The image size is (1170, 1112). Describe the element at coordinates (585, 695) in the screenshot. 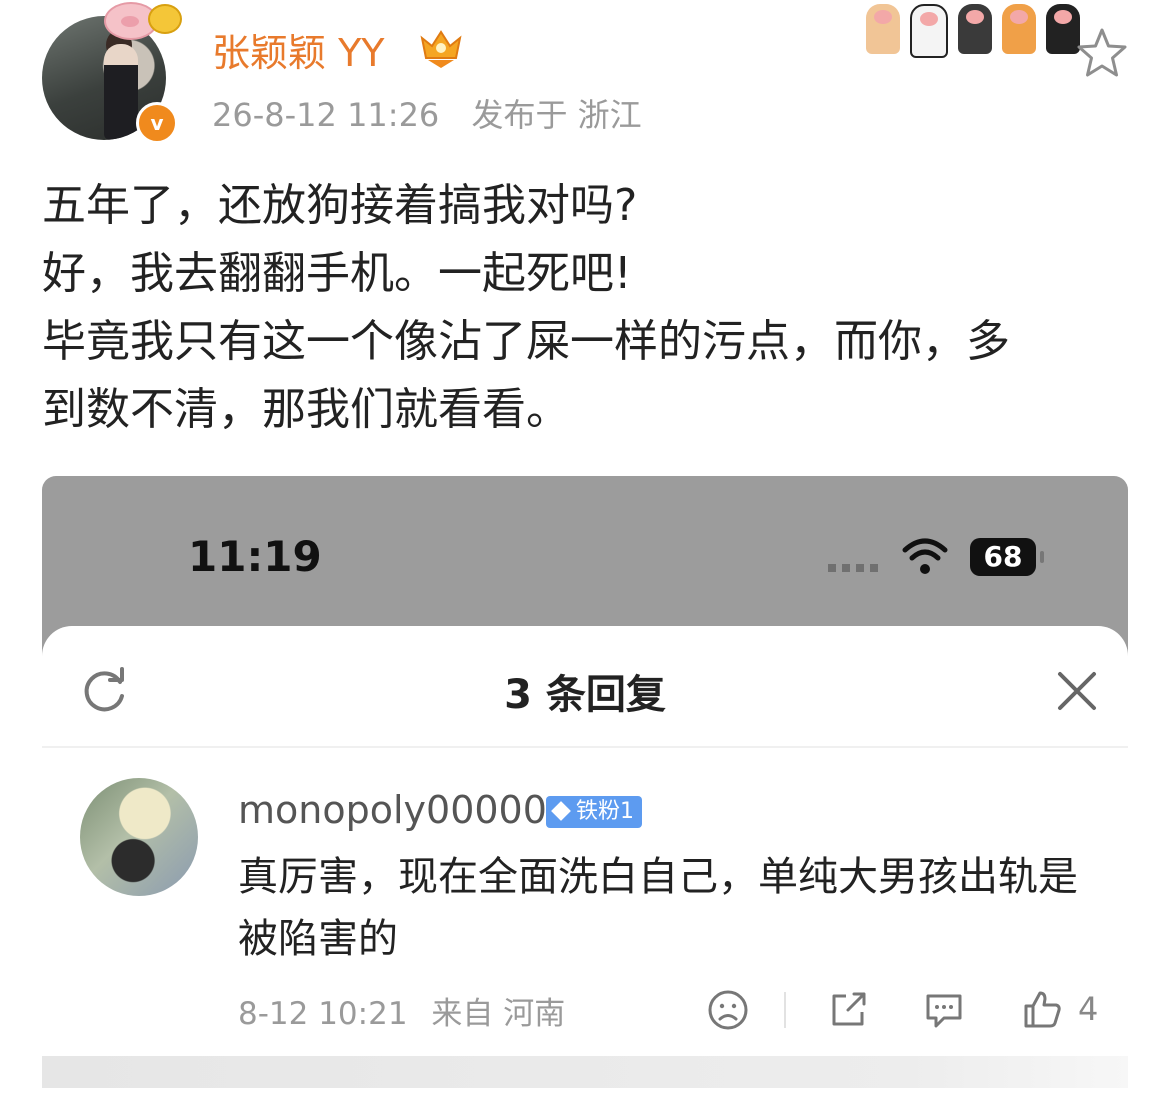

I see `sheet-title: 3 条回复` at that location.